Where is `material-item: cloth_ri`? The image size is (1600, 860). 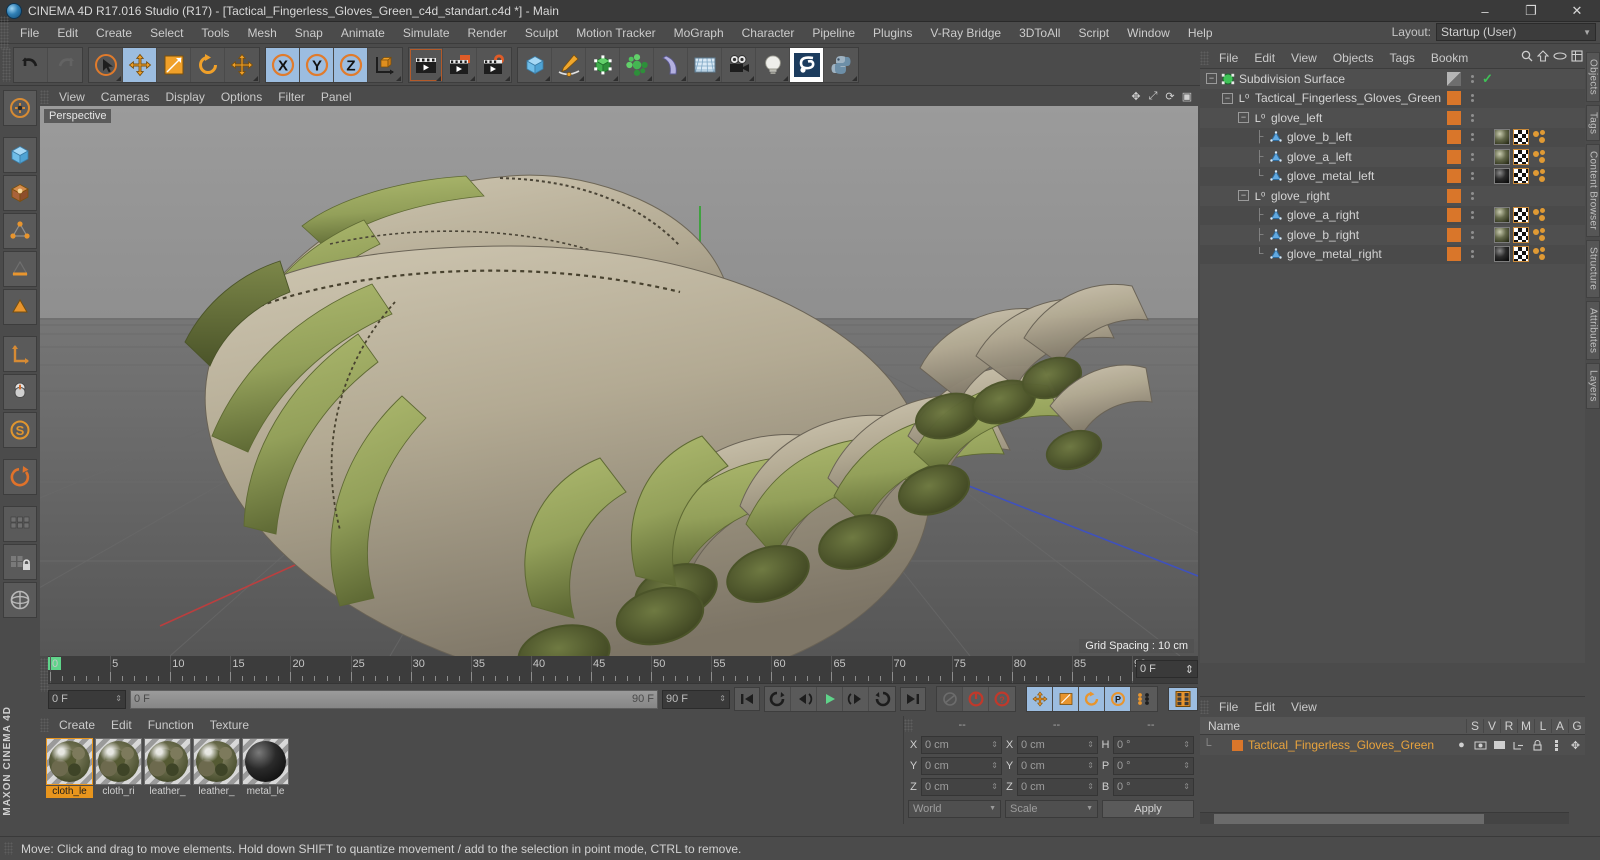 material-item: cloth_ri is located at coordinates (118, 768).